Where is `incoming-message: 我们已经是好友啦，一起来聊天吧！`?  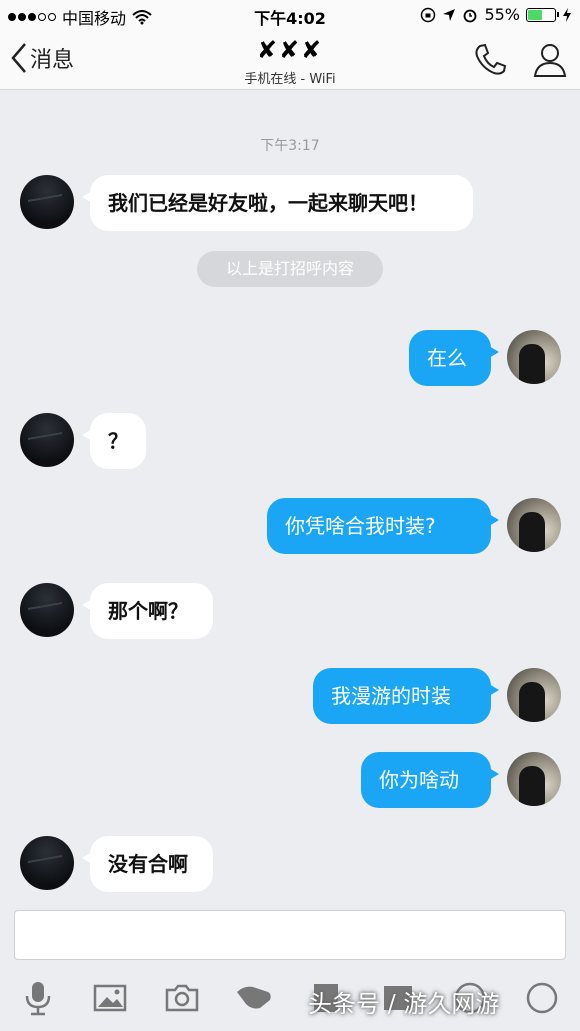 incoming-message: 我们已经是好友啦，一起来聊天吧！ is located at coordinates (277, 203).